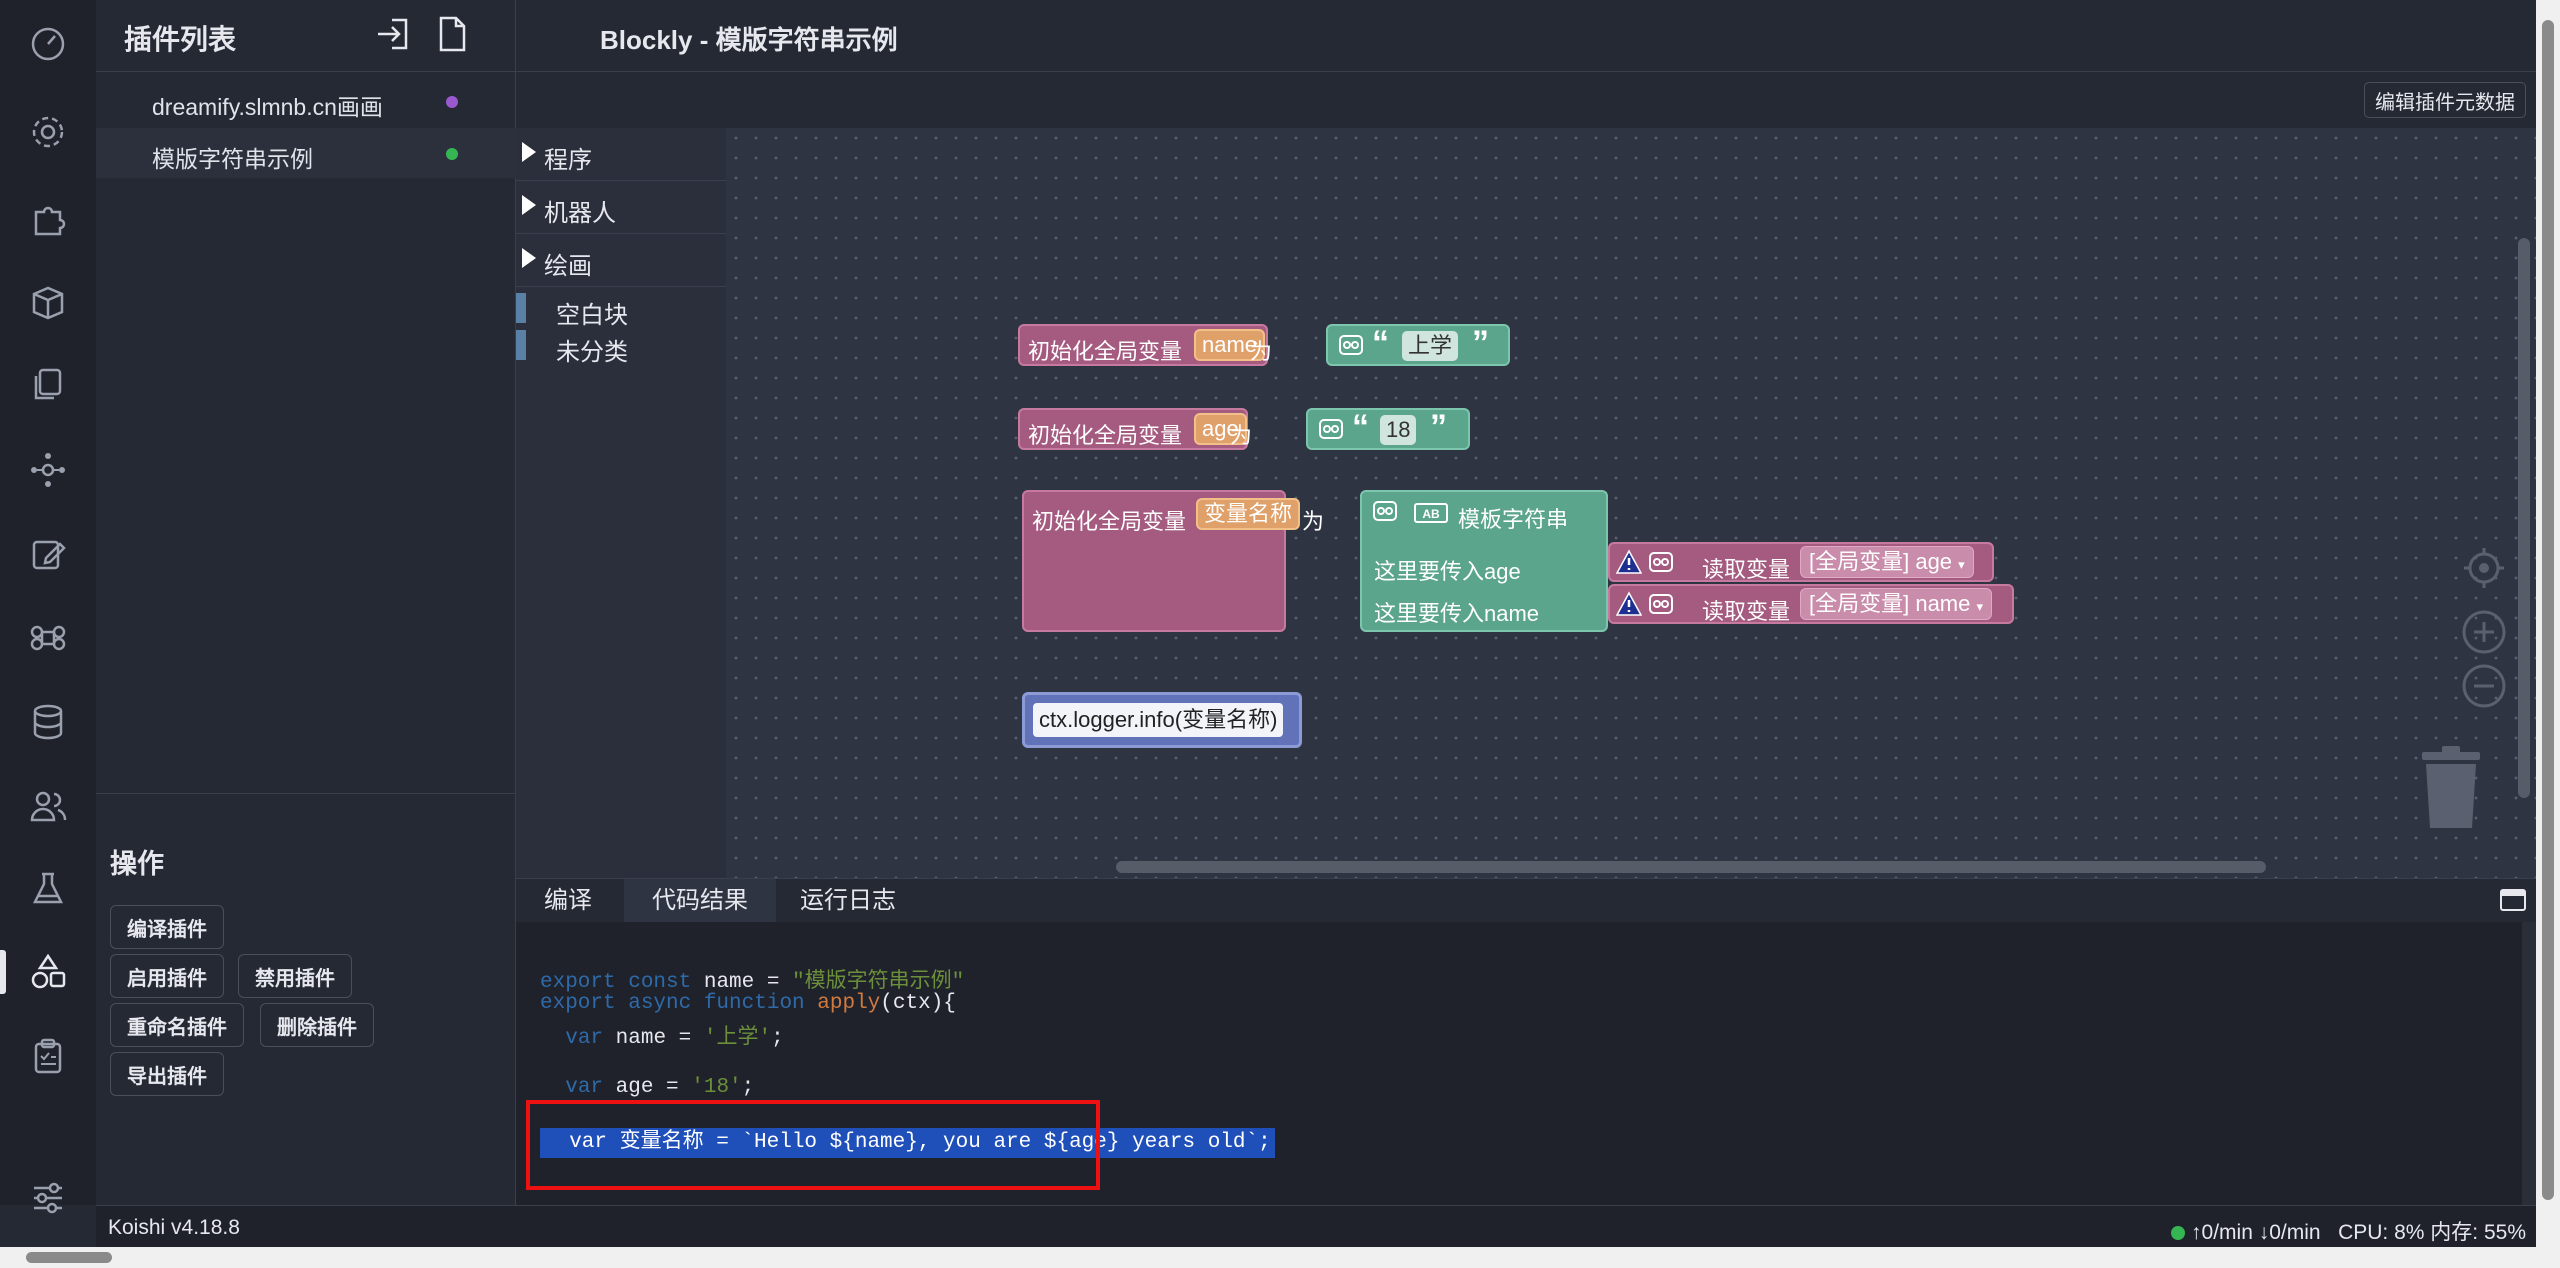 The image size is (2560, 1268). What do you see at coordinates (306, 101) in the screenshot?
I see `plugin-item: dreamify.slmnb.cn画画` at bounding box center [306, 101].